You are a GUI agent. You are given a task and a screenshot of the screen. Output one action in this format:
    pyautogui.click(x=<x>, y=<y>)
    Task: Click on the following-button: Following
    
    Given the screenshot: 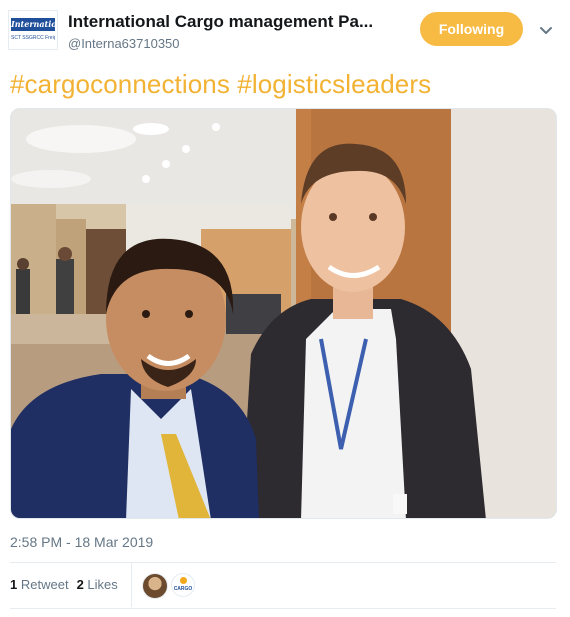 What is the action you would take?
    pyautogui.click(x=471, y=29)
    